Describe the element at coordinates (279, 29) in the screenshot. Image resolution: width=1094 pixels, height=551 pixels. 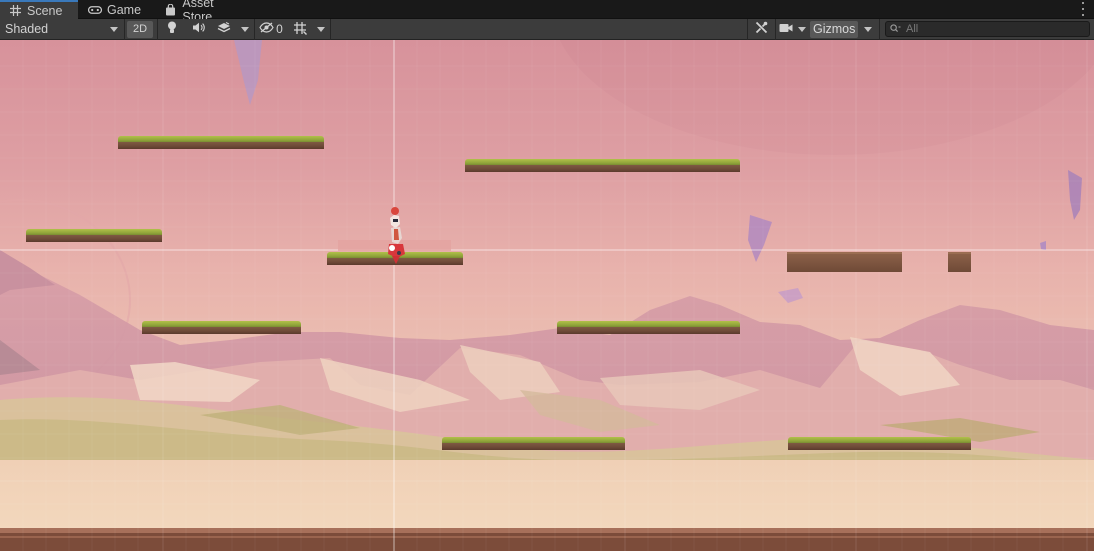
I see `hidden-count: 0` at that location.